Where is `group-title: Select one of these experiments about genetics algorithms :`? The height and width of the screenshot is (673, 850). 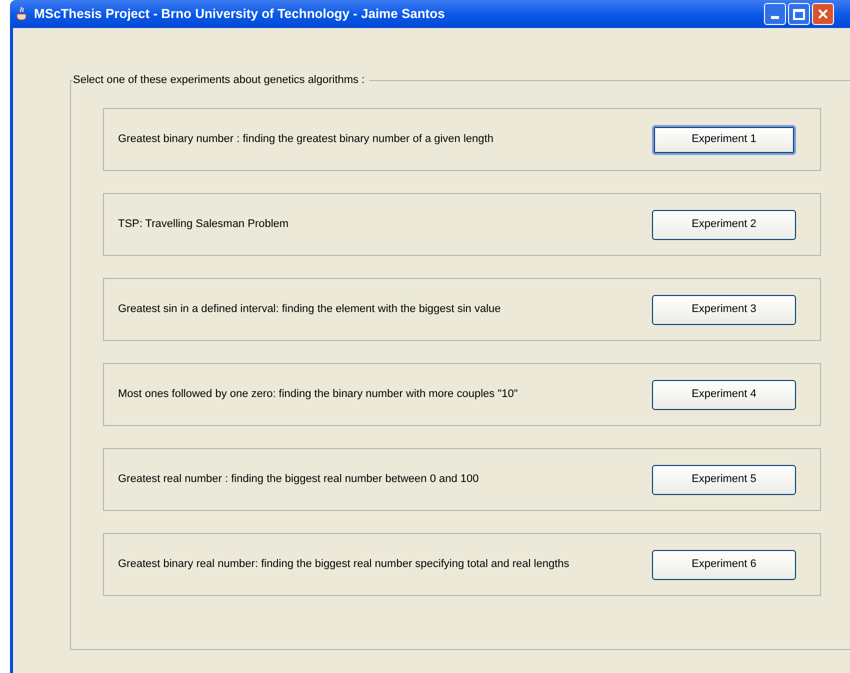
group-title: Select one of these experiments about genetics algorithms : is located at coordinates (221, 80).